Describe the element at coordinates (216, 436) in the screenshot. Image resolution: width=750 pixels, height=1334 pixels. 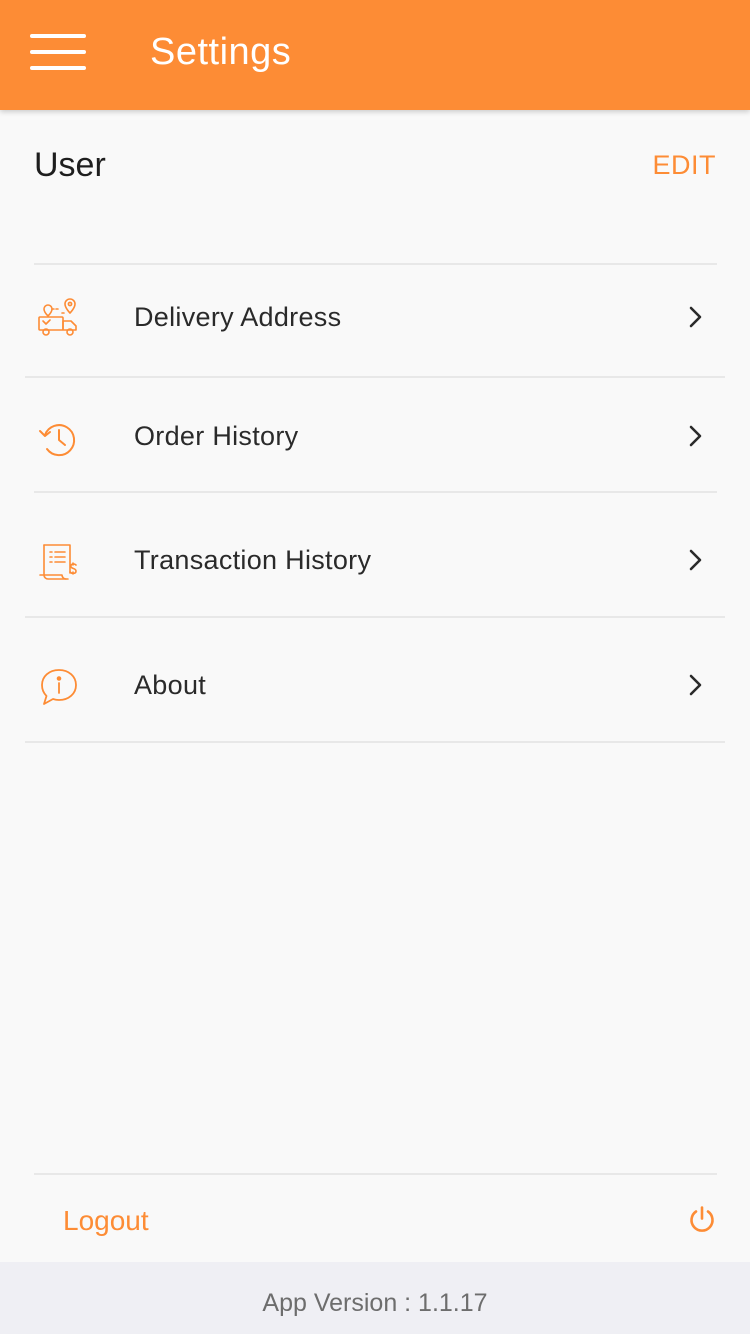
I see `menu-item-label: Order History` at that location.